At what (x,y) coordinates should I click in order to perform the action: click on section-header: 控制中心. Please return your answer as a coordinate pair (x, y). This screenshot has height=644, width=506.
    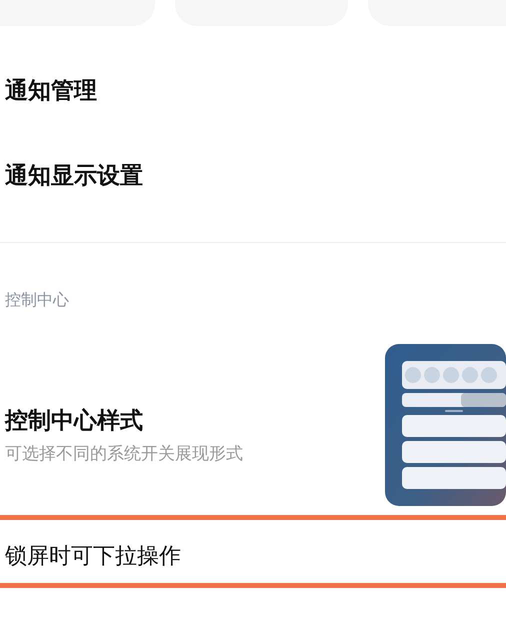
    Looking at the image, I should click on (37, 300).